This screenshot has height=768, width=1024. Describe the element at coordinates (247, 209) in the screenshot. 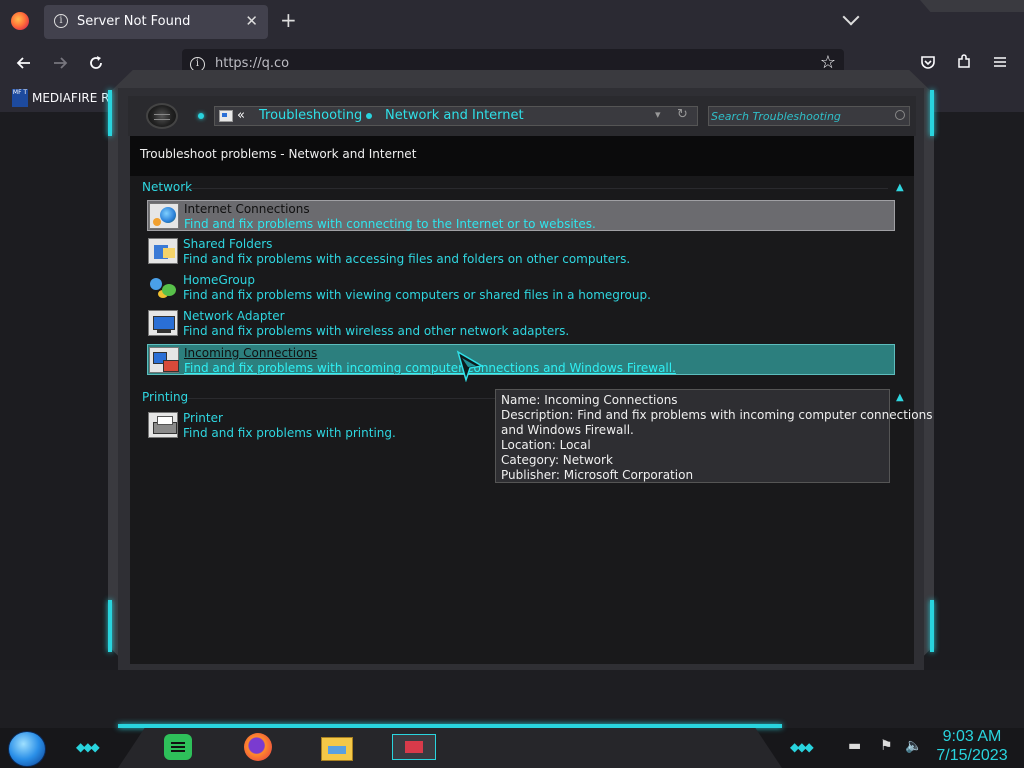

I see `item-name: Internet Connections` at that location.